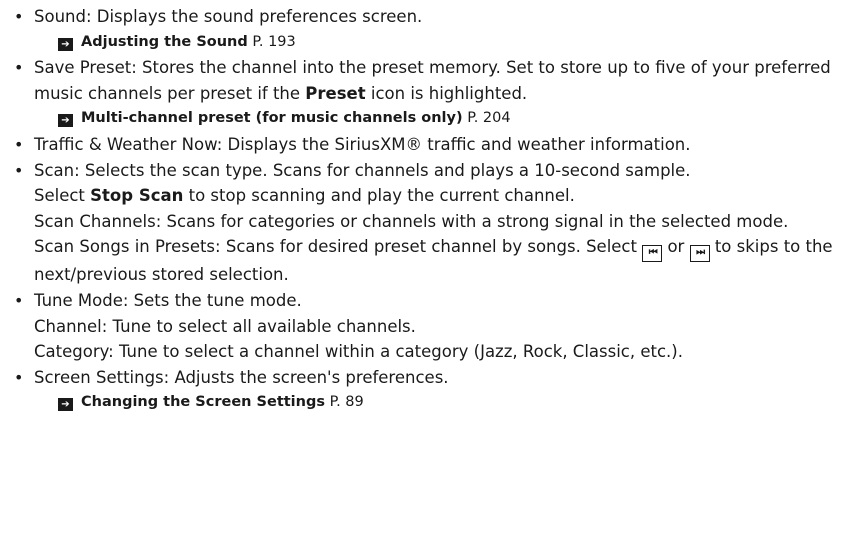 The width and height of the screenshot is (854, 548). I want to click on term-screen-settings: Screen Settings, so click(99, 377).